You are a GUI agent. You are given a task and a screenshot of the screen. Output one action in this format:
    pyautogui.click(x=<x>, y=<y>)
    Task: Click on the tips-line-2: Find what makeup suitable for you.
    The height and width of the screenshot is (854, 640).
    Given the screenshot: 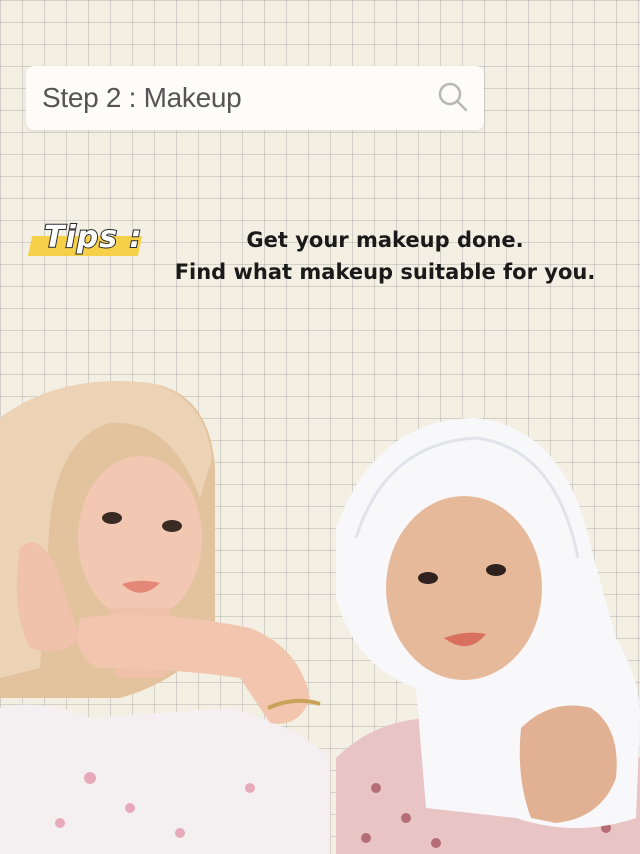 What is the action you would take?
    pyautogui.click(x=385, y=272)
    